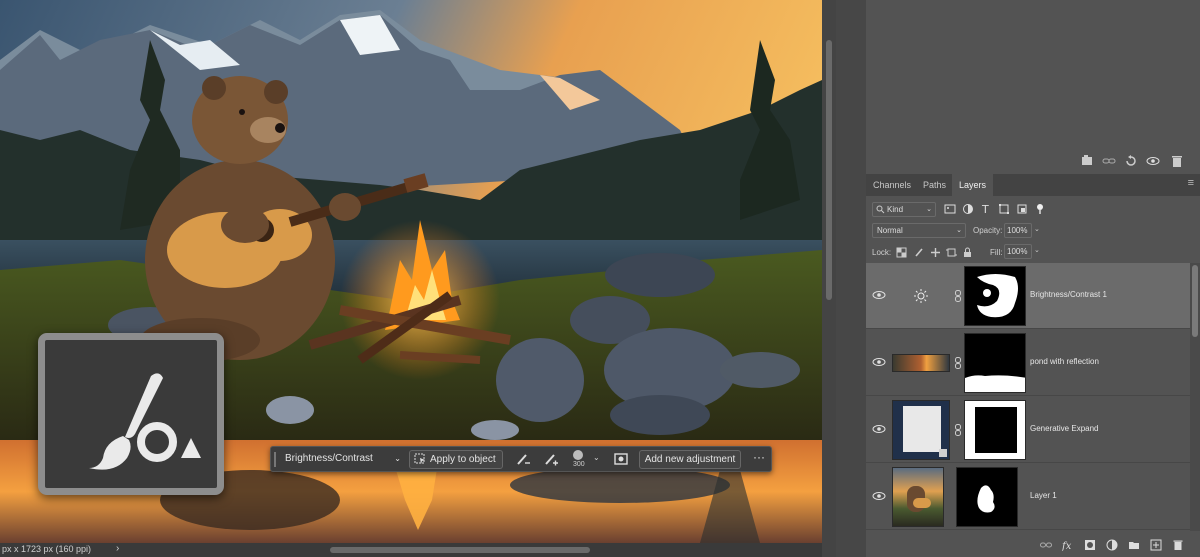 The width and height of the screenshot is (1200, 557). I want to click on adjustment-type-value: Brightness/Contrast, so click(329, 458).